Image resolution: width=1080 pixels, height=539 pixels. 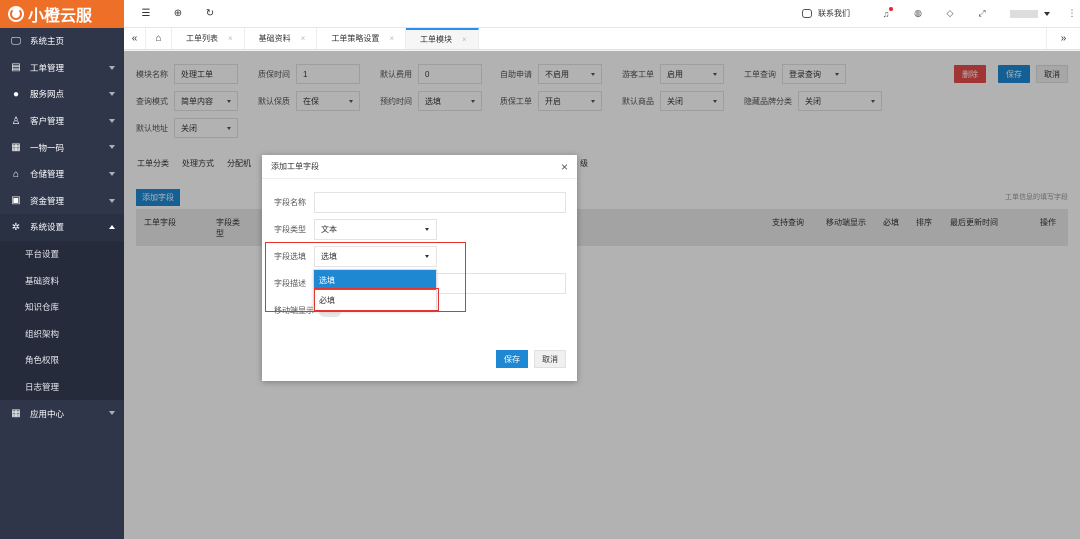 I want to click on sidebar-item-warehouse: ⌂ 仓储管理, so click(x=62, y=174).